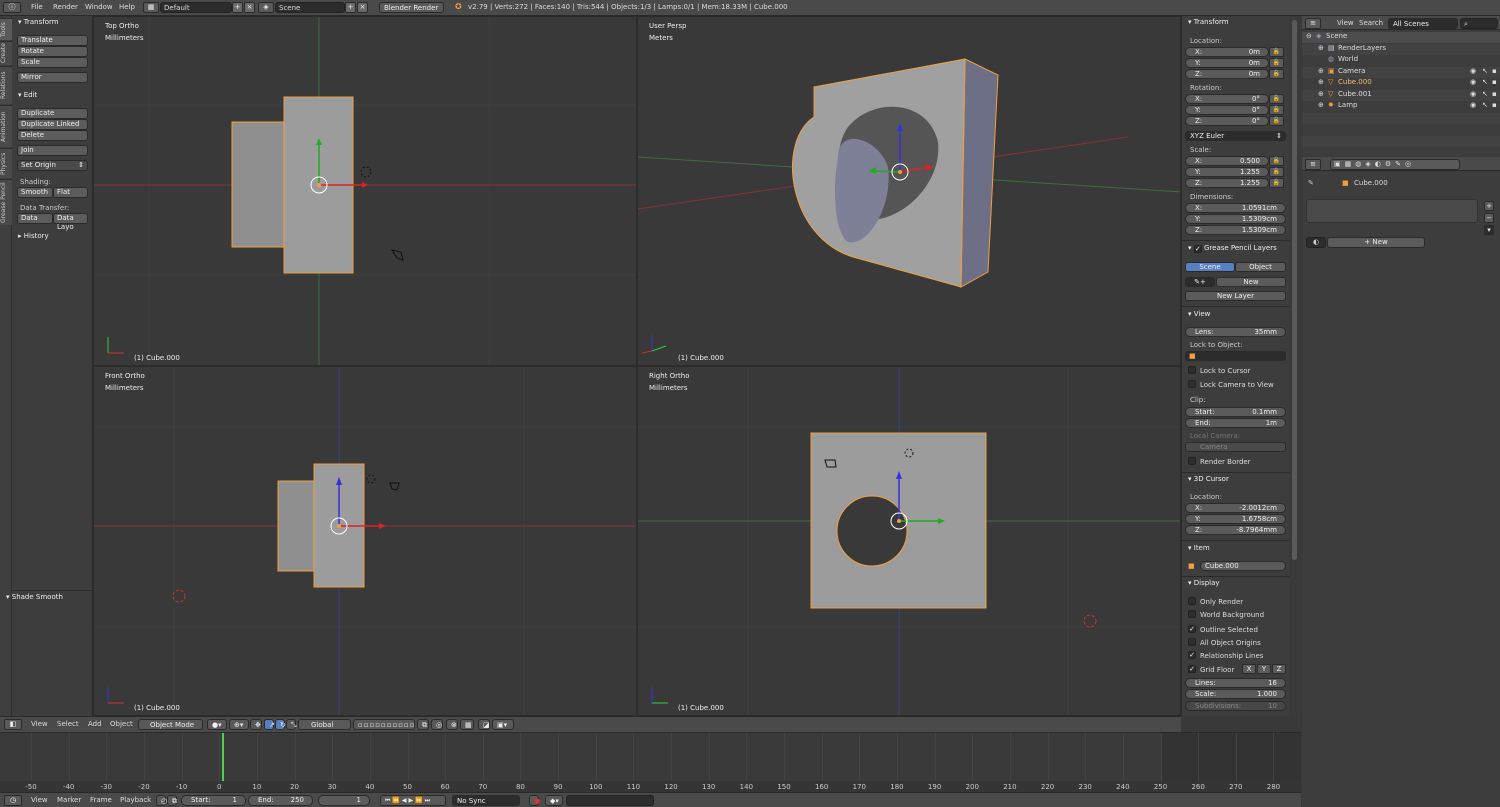  Describe the element at coordinates (486, 800) in the screenshot. I see `sync-dropdown: No Sync` at that location.